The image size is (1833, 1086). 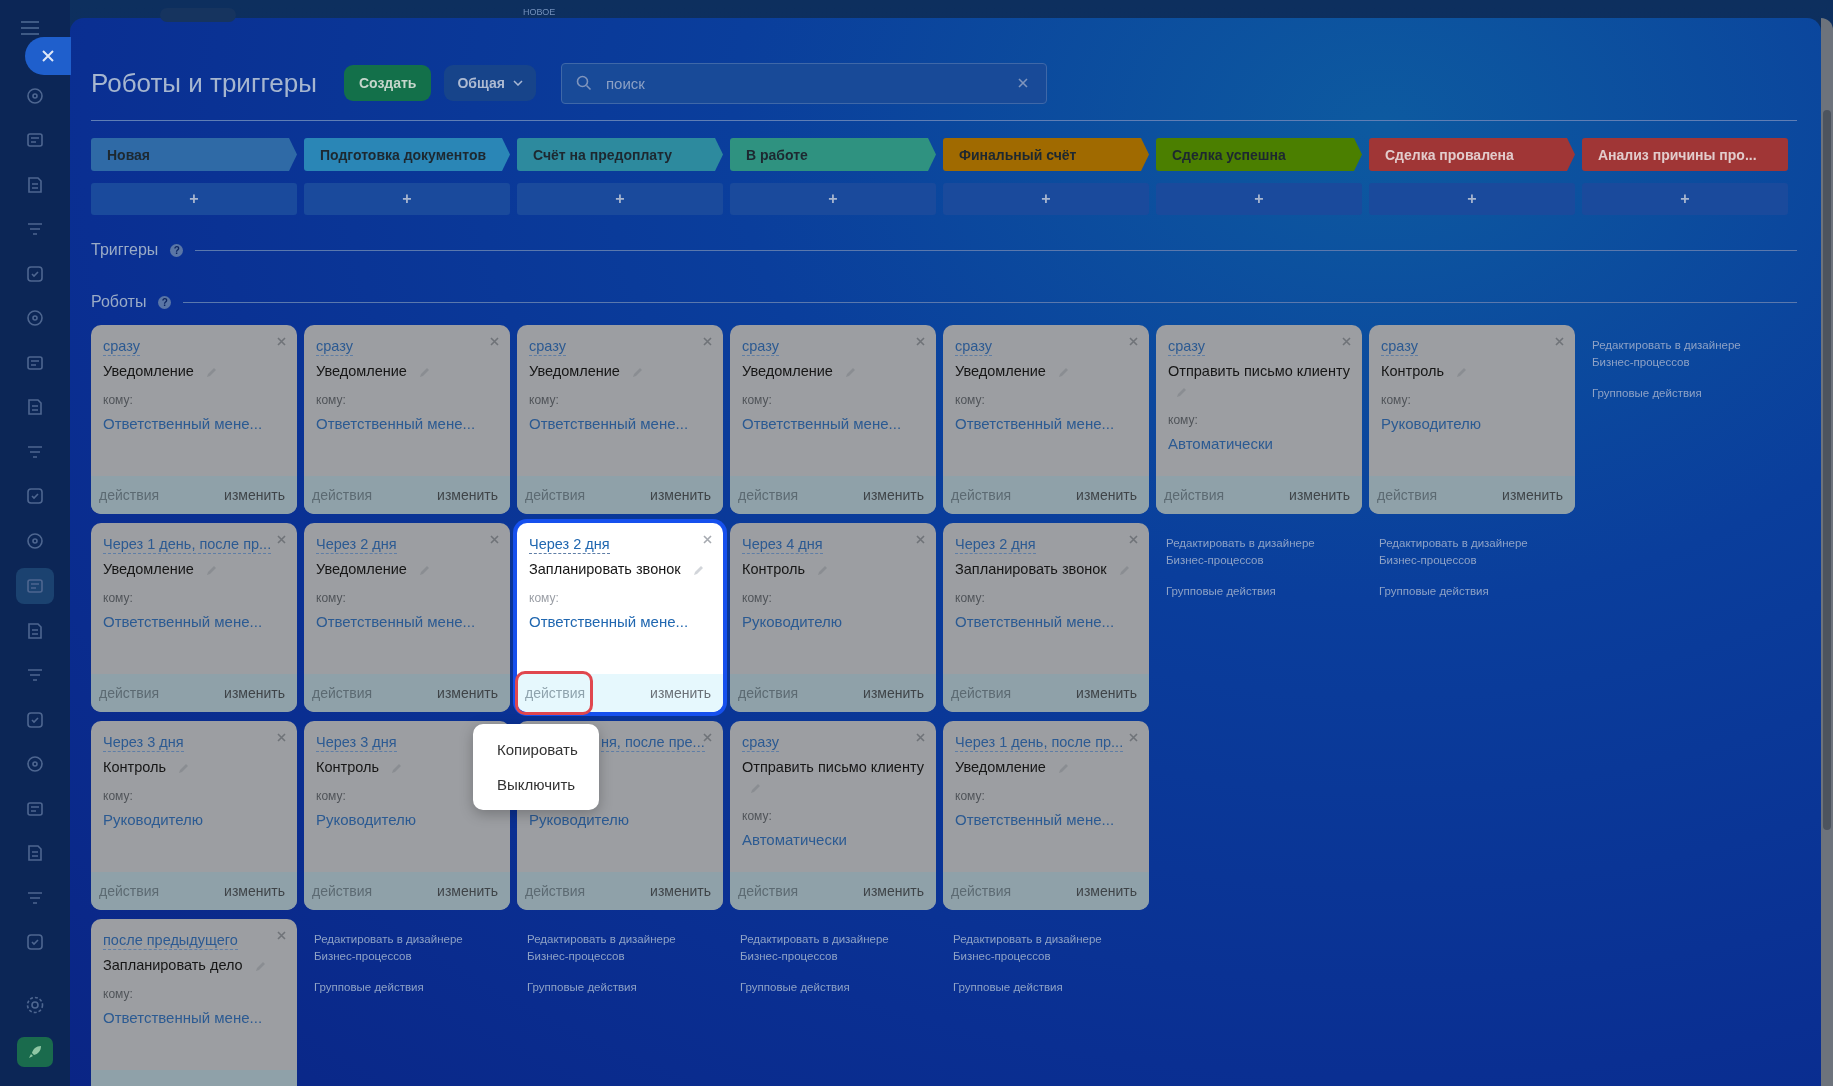 What do you see at coordinates (1046, 154) in the screenshot?
I see `stage-tab: Финальный счёт` at bounding box center [1046, 154].